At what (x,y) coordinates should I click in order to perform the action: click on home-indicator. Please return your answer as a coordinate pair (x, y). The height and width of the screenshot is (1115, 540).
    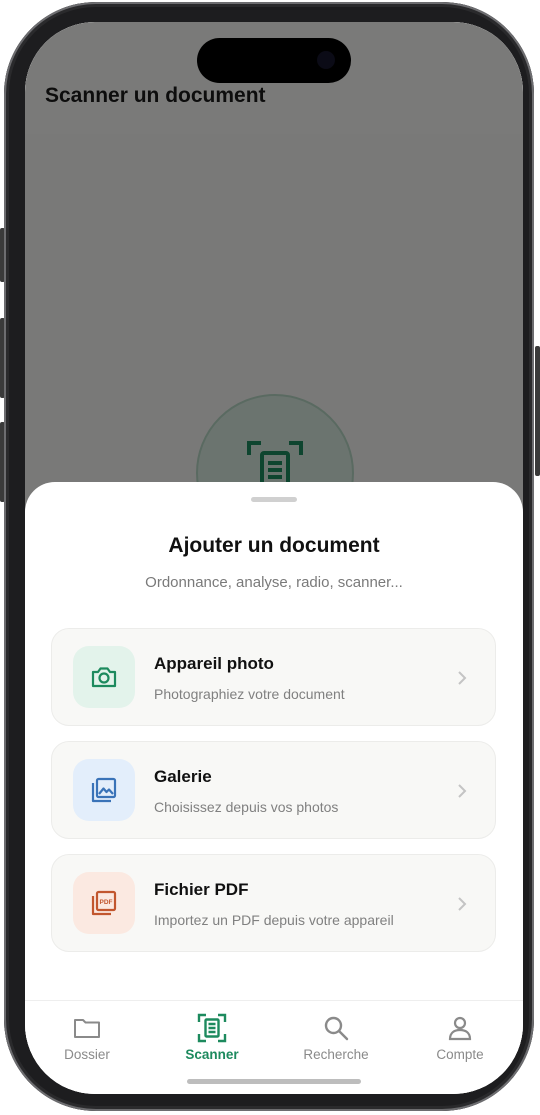
    Looking at the image, I should click on (274, 1081).